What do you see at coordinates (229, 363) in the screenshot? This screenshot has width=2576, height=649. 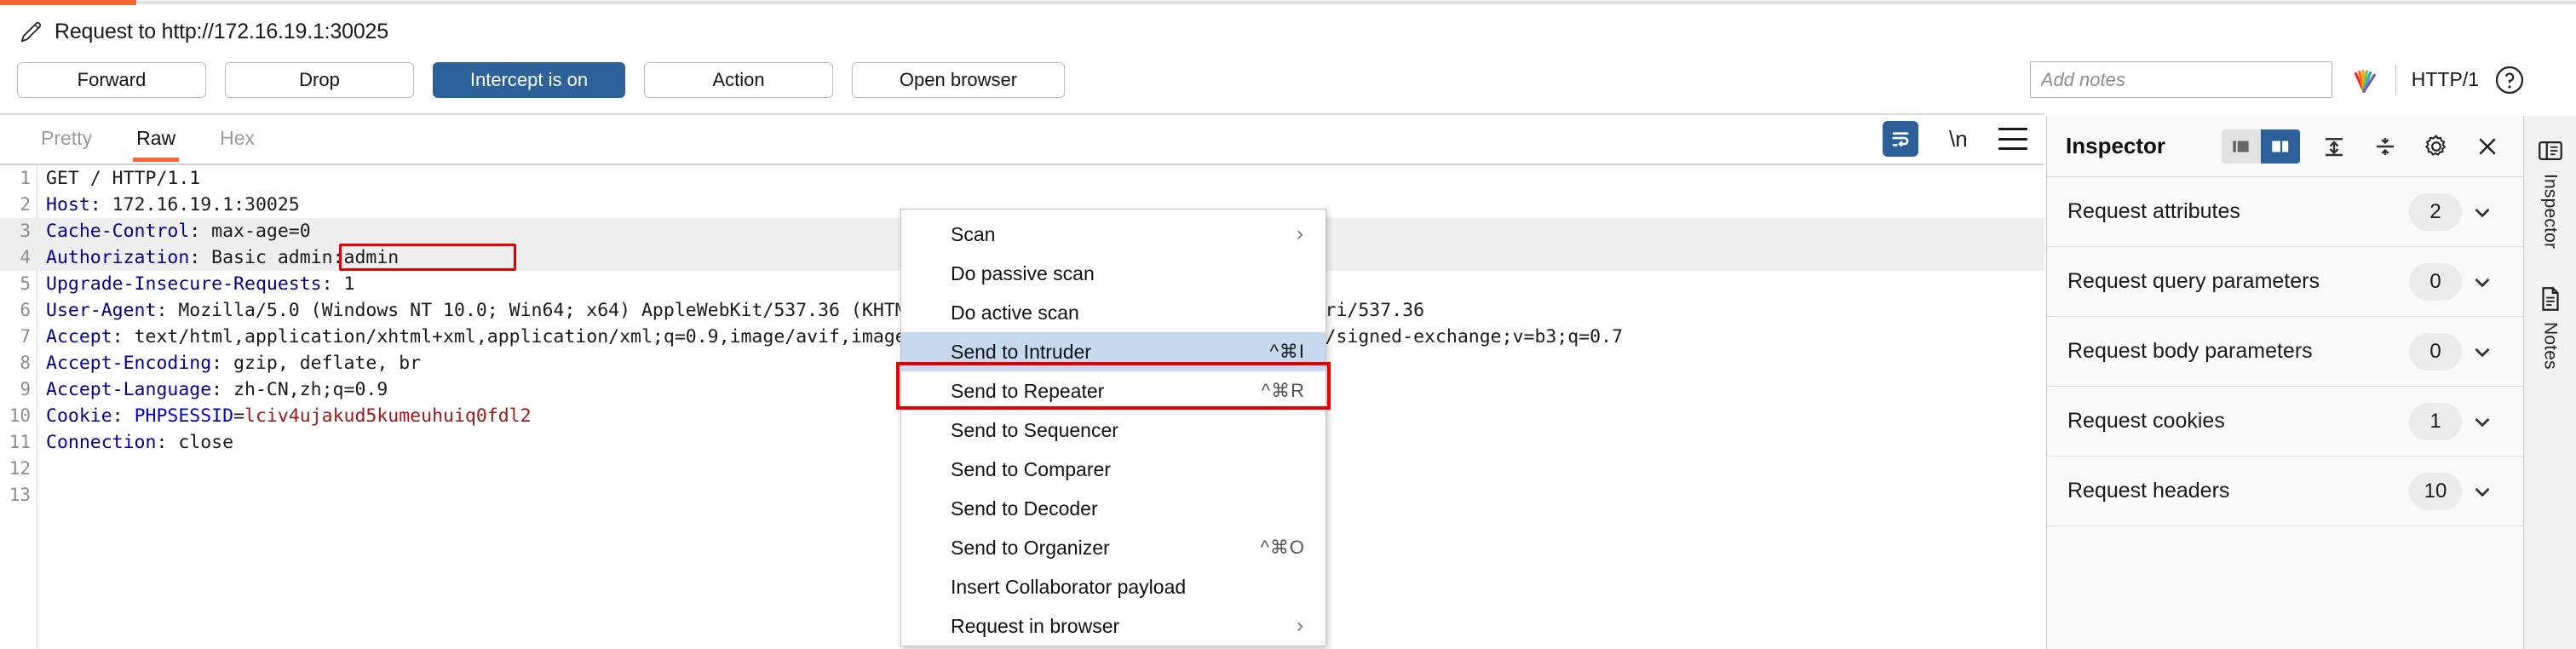 I see `code-line-text: Accept-Encoding: gzip, deflate, br` at bounding box center [229, 363].